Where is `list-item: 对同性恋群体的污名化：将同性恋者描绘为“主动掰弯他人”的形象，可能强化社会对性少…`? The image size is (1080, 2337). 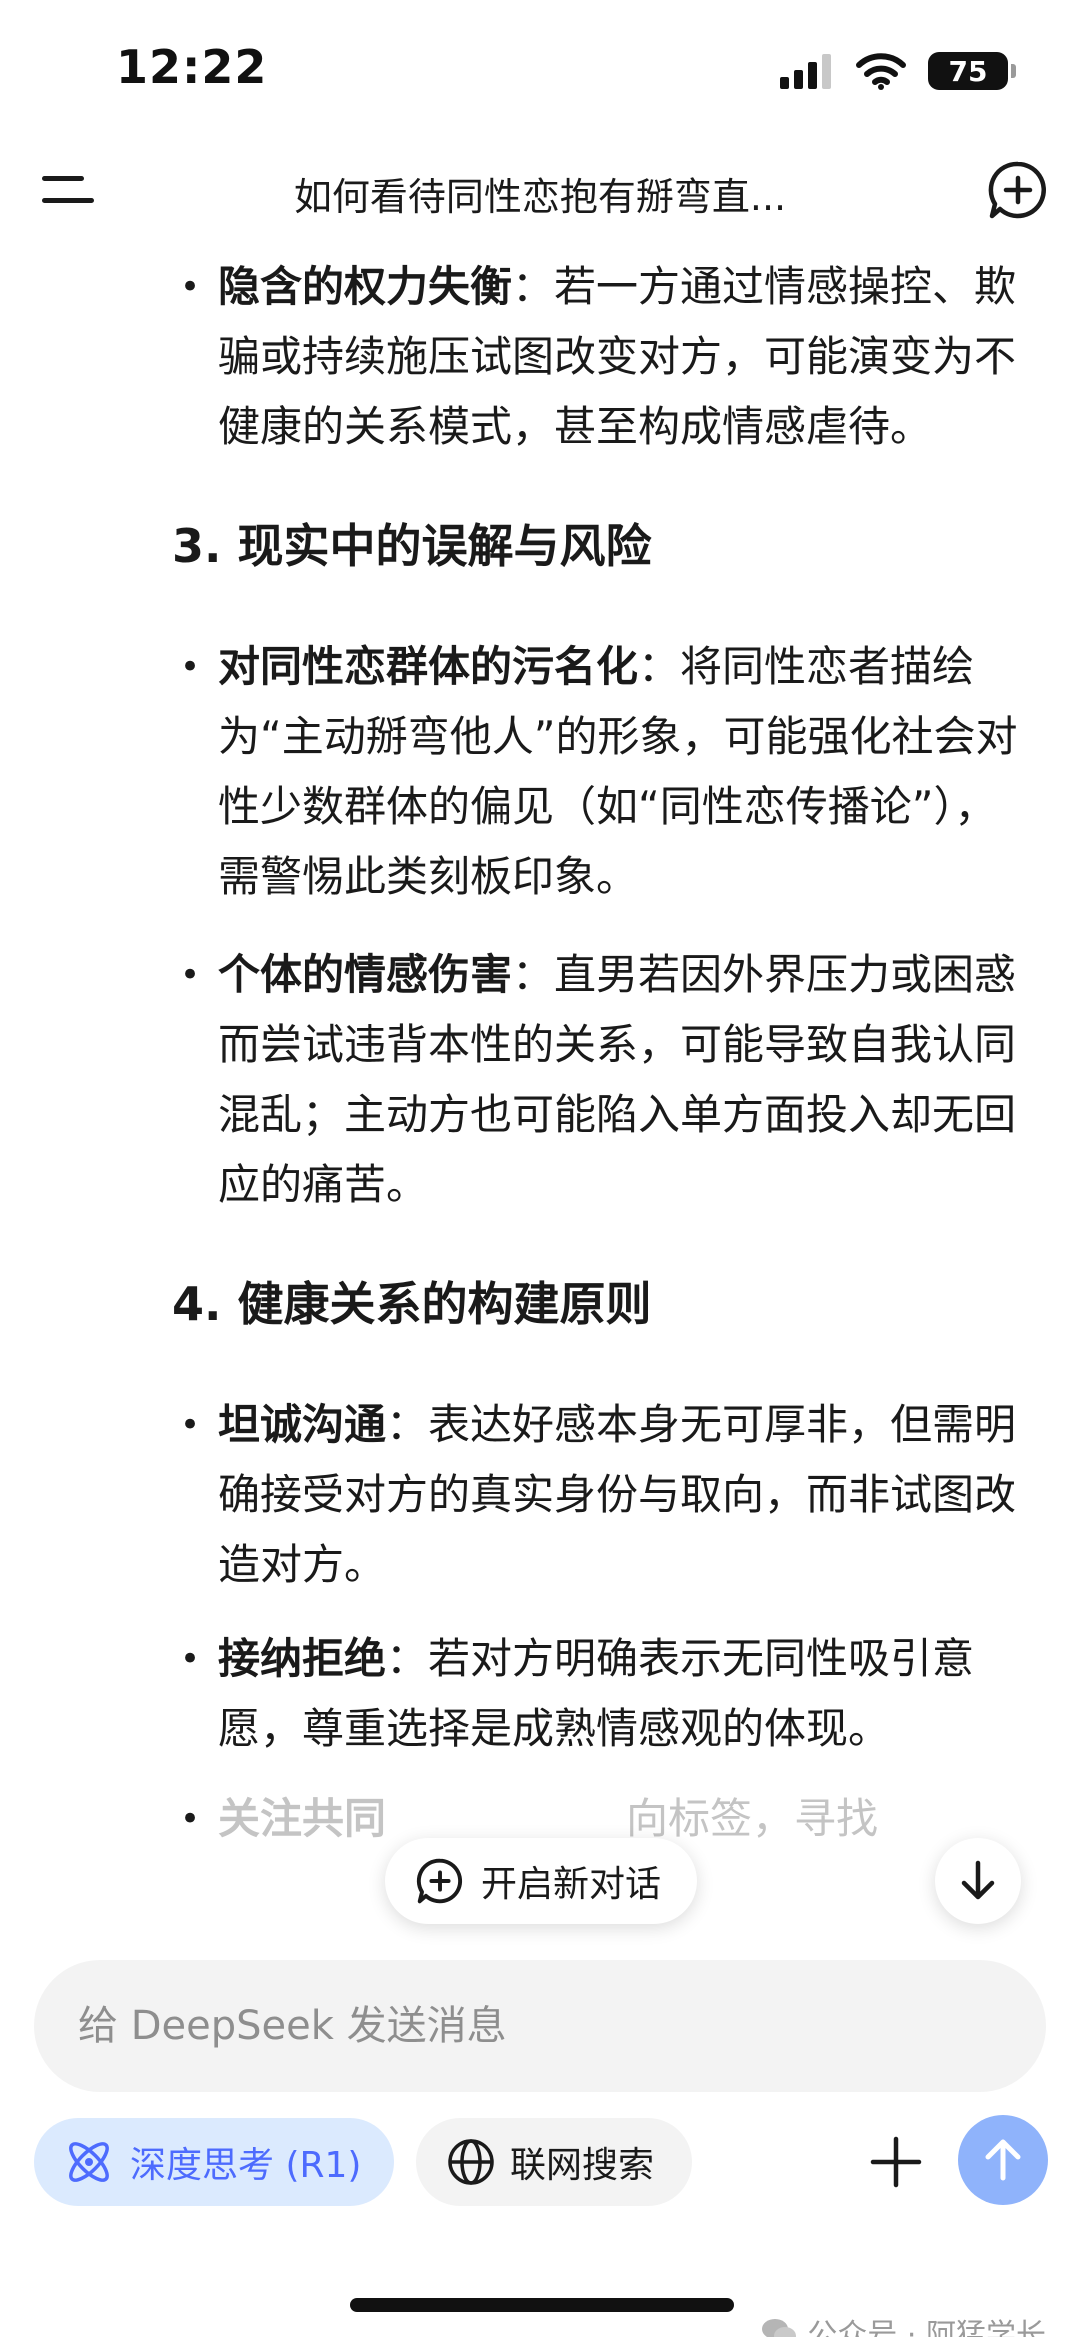
list-item: 对同性恋群体的污名化：将同性恋者描绘为“主动掰弯他人”的形象，可能强化社会对性少… is located at coordinates (540, 772).